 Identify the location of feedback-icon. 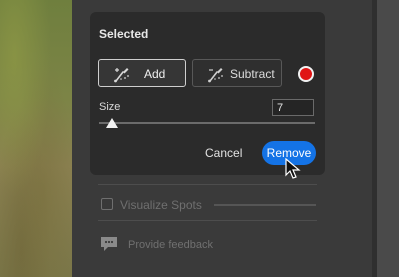
(109, 244).